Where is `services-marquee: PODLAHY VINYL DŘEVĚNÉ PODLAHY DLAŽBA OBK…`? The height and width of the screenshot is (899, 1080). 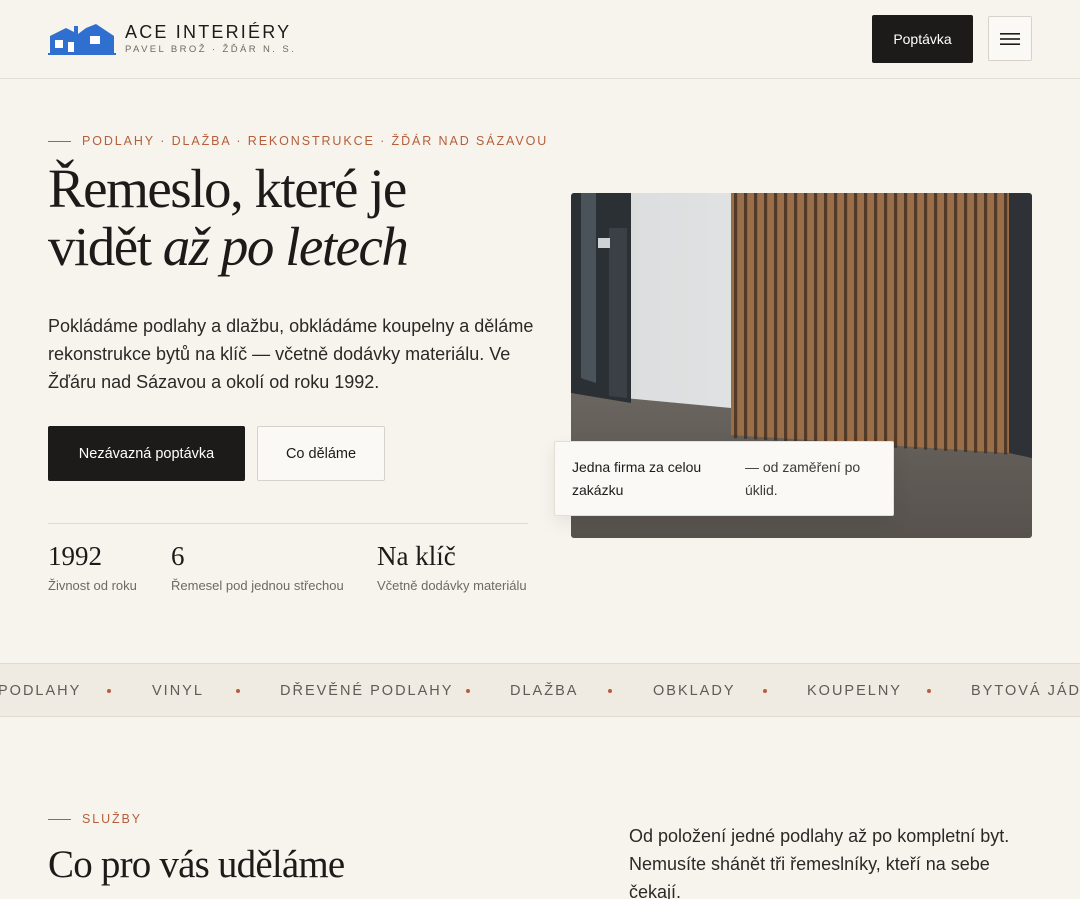 services-marquee: PODLAHY VINYL DŘEVĚNÉ PODLAHY DLAŽBA OBK… is located at coordinates (540, 690).